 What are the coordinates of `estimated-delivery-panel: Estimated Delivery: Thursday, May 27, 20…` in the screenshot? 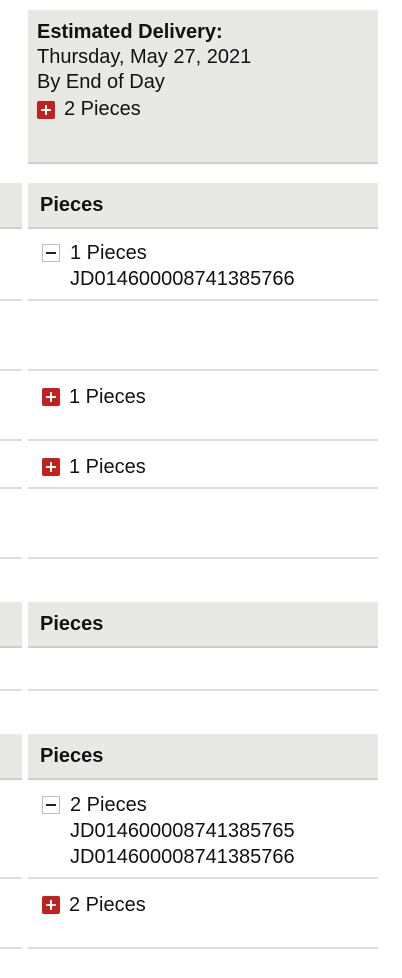 It's located at (203, 87).